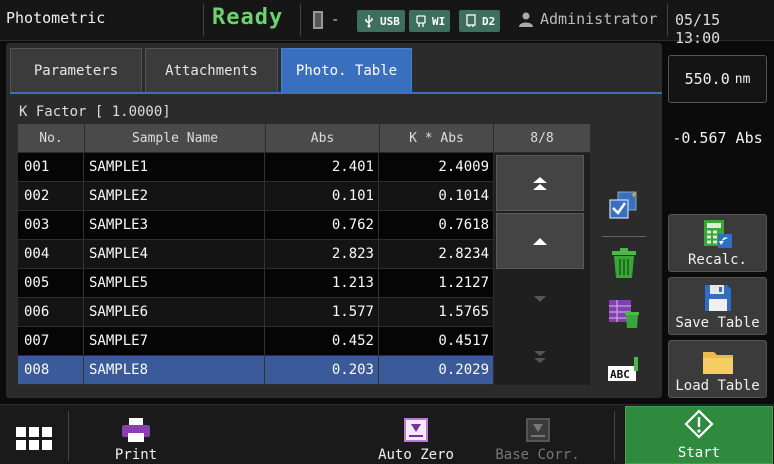  I want to click on delete-table-button, so click(624, 313).